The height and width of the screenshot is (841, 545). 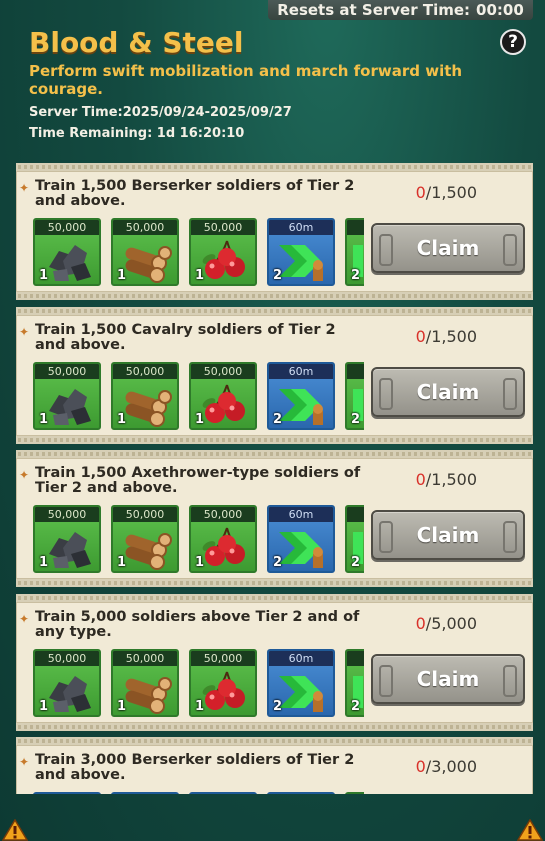 I want to click on reward-list, so click(x=198, y=793).